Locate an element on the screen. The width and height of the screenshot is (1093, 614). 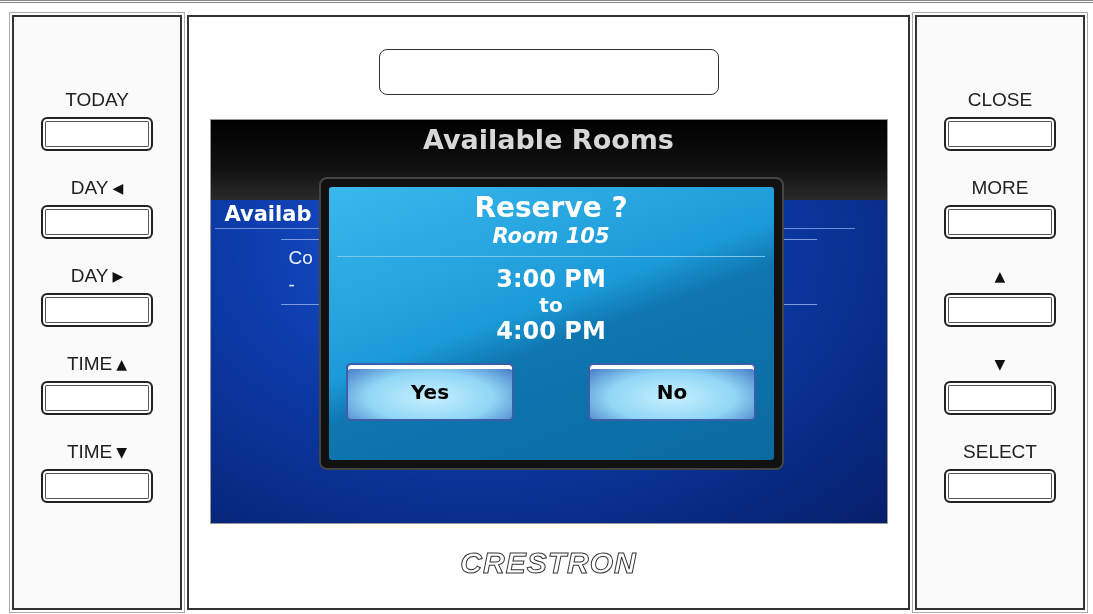
row-text: Co is located at coordinates (300, 258).